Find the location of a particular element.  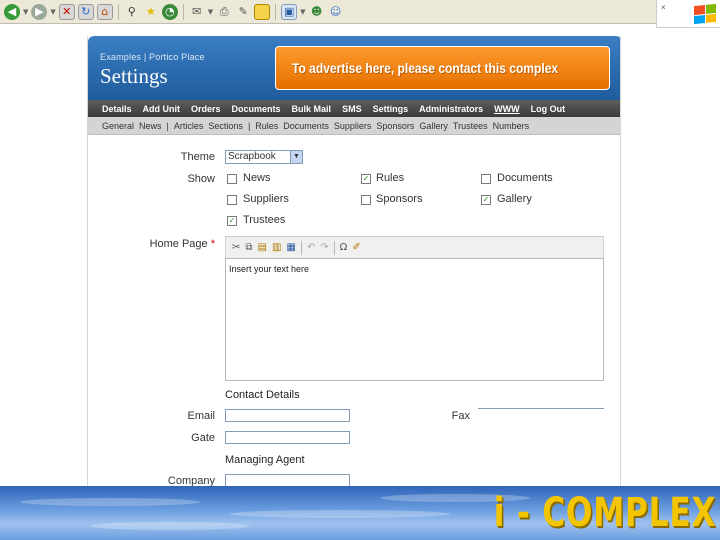

windows-flag-icon is located at coordinates (705, 13).